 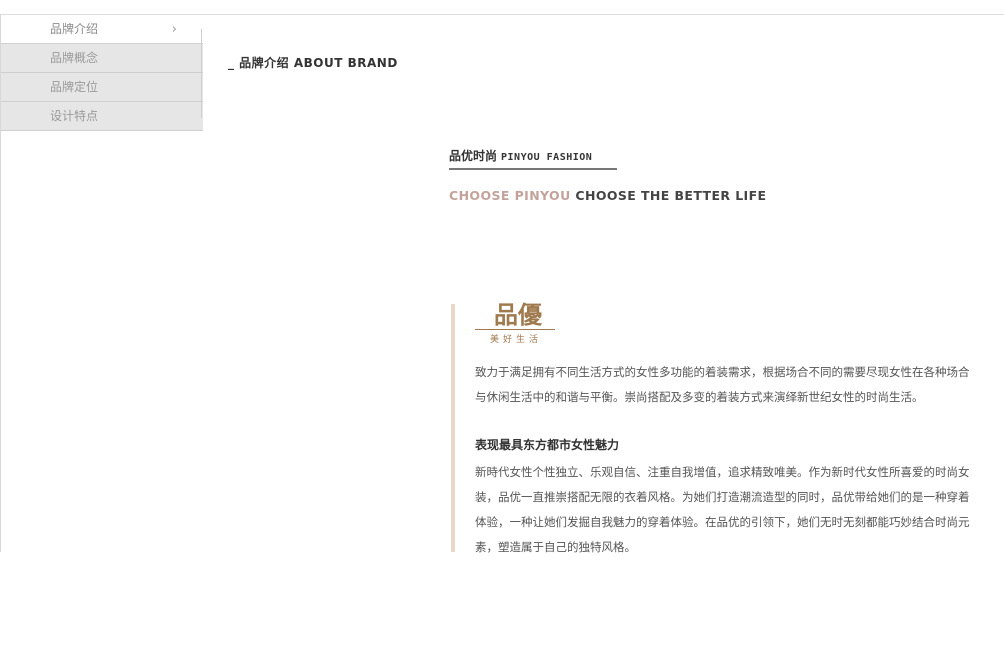 I want to click on sidebar-item-label: 品牌概念, so click(x=74, y=58).